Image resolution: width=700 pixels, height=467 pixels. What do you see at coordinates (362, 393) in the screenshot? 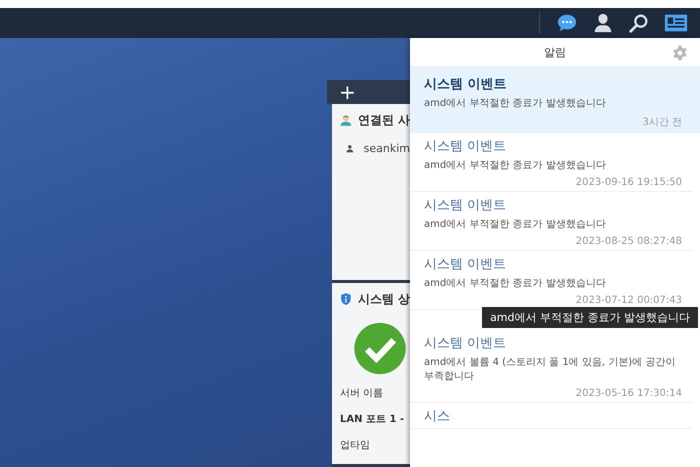
I see `field-label: 서버 이름` at bounding box center [362, 393].